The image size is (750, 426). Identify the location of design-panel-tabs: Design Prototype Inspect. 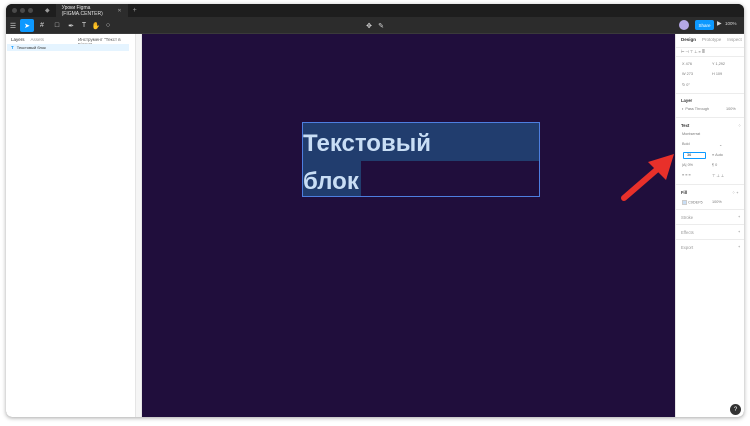
(711, 39).